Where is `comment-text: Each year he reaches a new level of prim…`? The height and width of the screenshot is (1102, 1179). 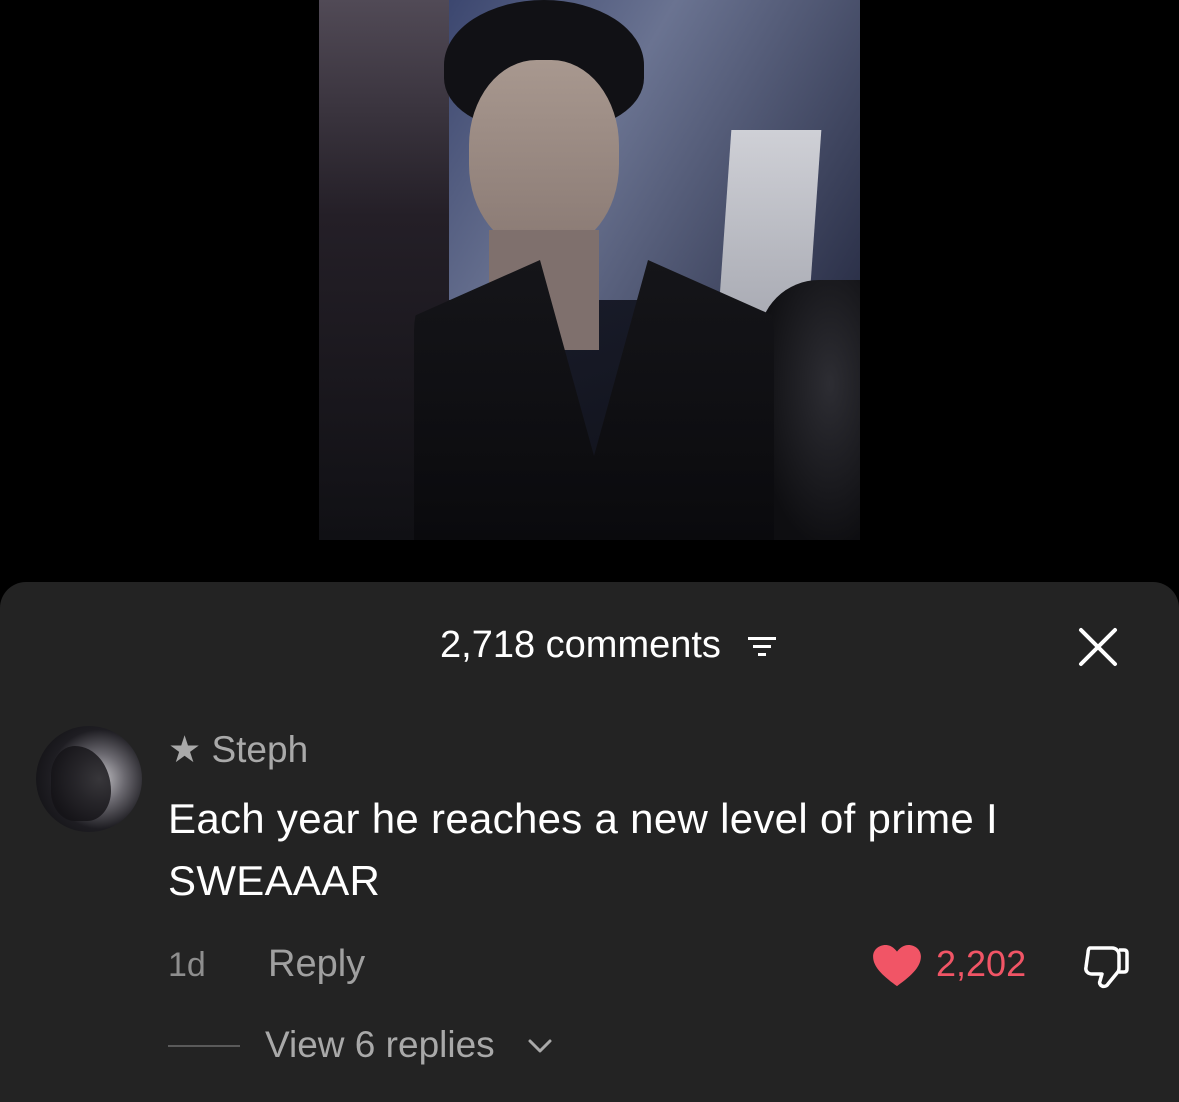
comment-text: Each year he reaches a new level of prim… is located at coordinates (583, 849).